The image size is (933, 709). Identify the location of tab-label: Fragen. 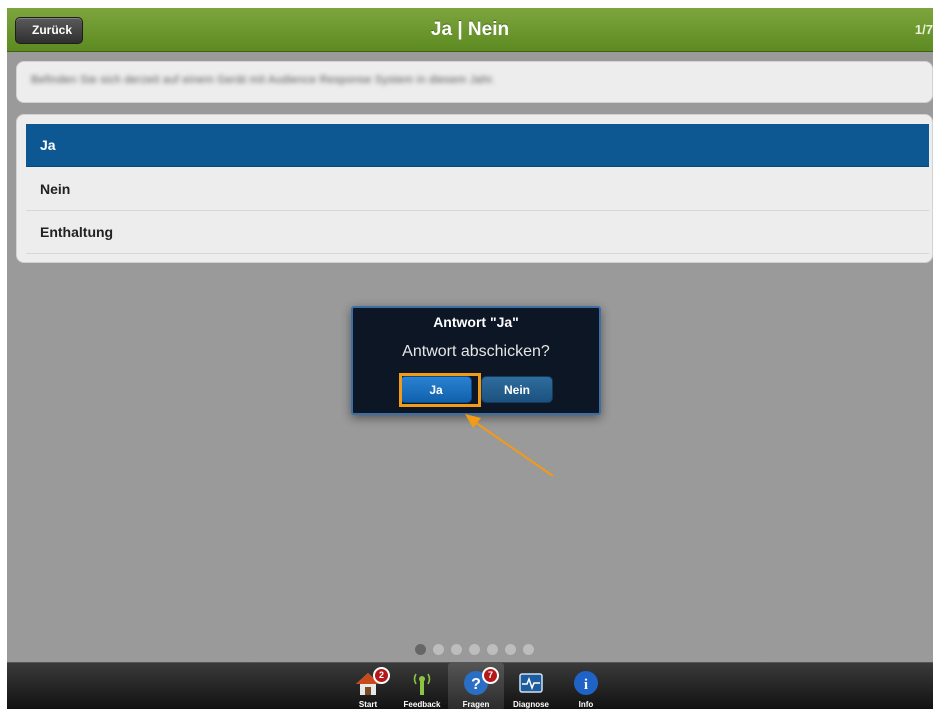
(476, 704).